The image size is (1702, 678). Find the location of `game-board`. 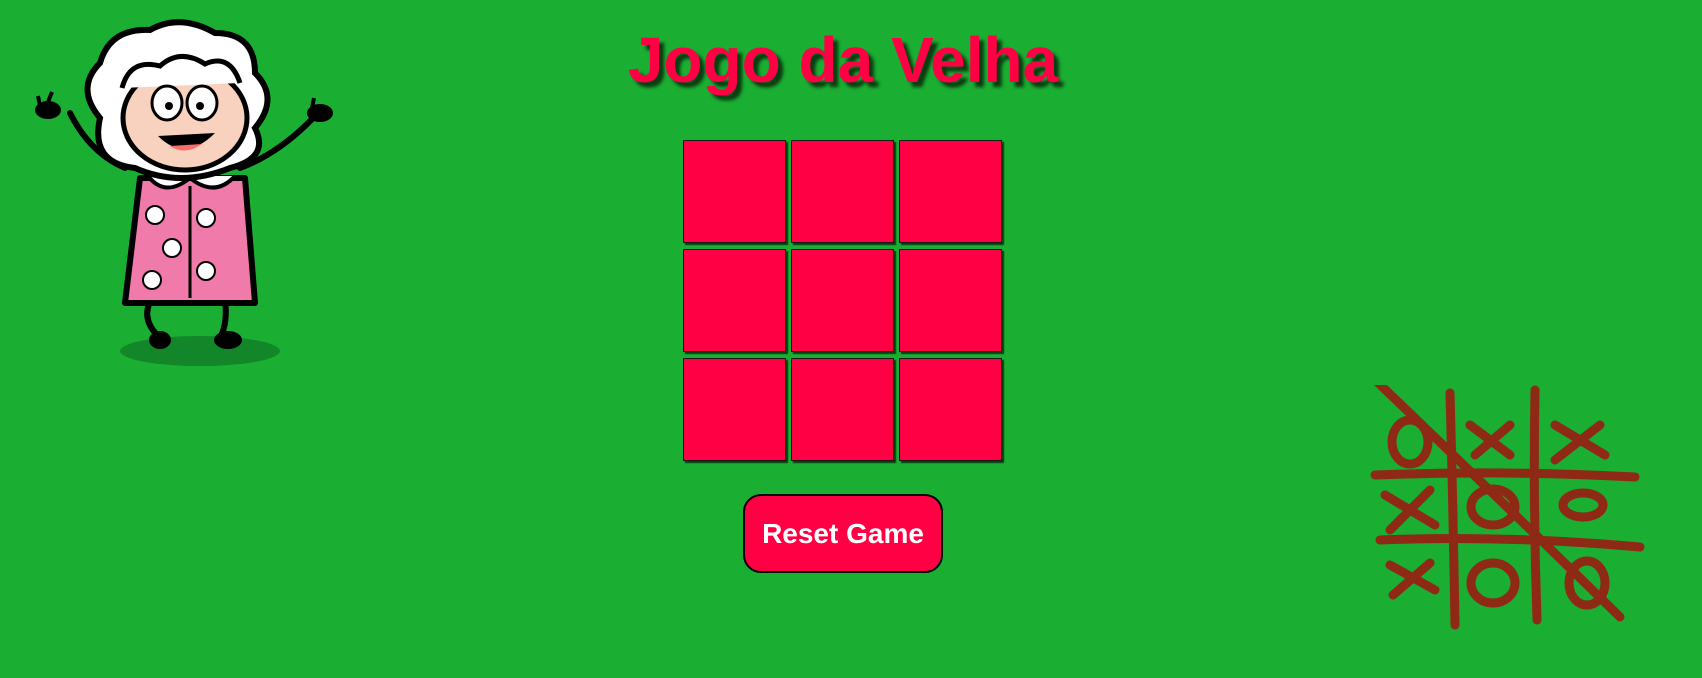

game-board is located at coordinates (843, 300).